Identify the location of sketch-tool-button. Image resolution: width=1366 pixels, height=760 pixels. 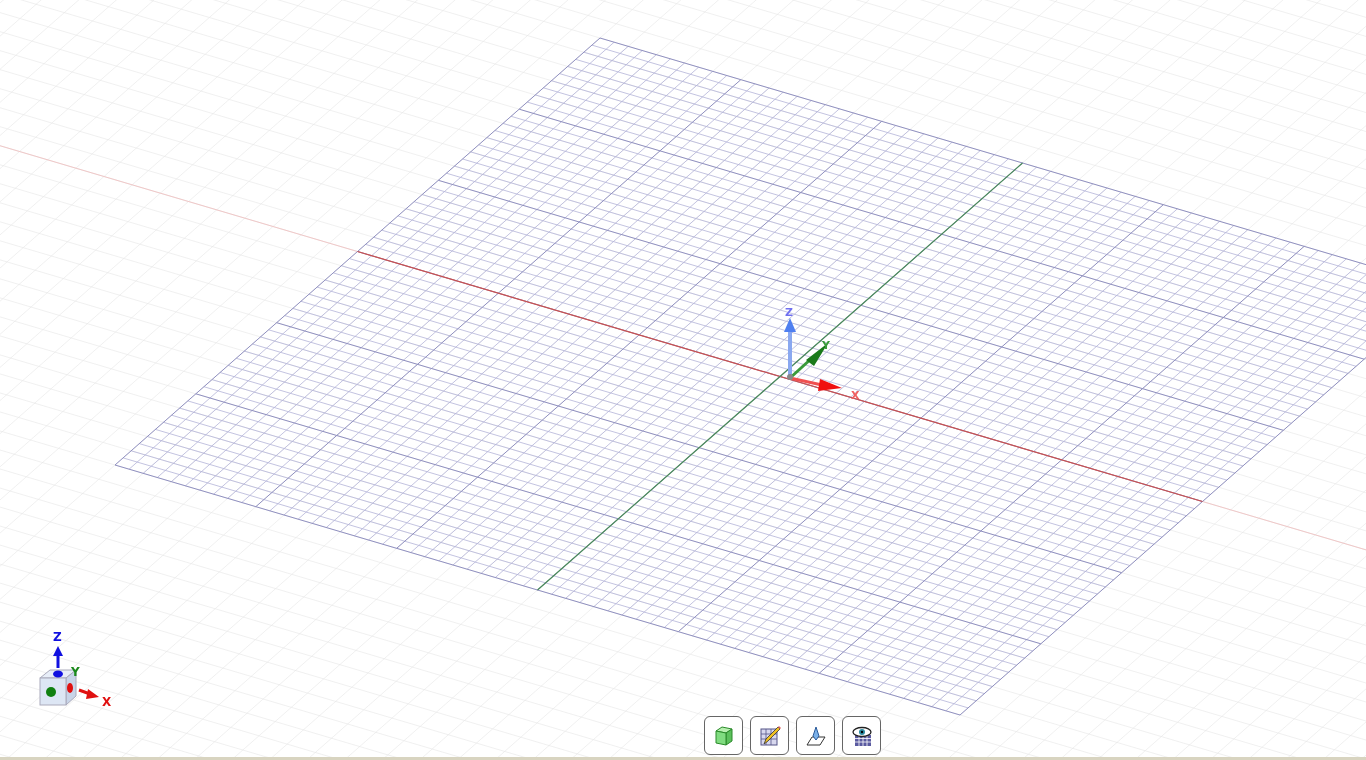
(769, 735).